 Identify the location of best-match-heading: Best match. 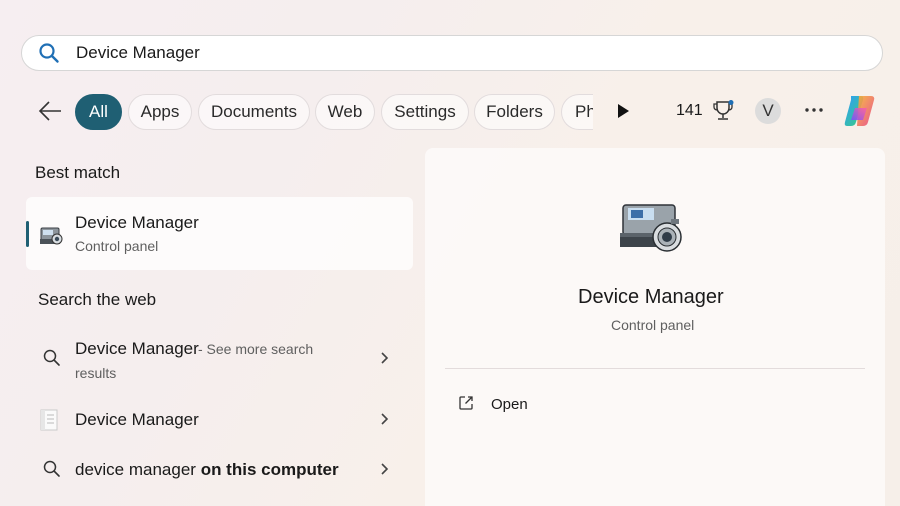
(78, 172).